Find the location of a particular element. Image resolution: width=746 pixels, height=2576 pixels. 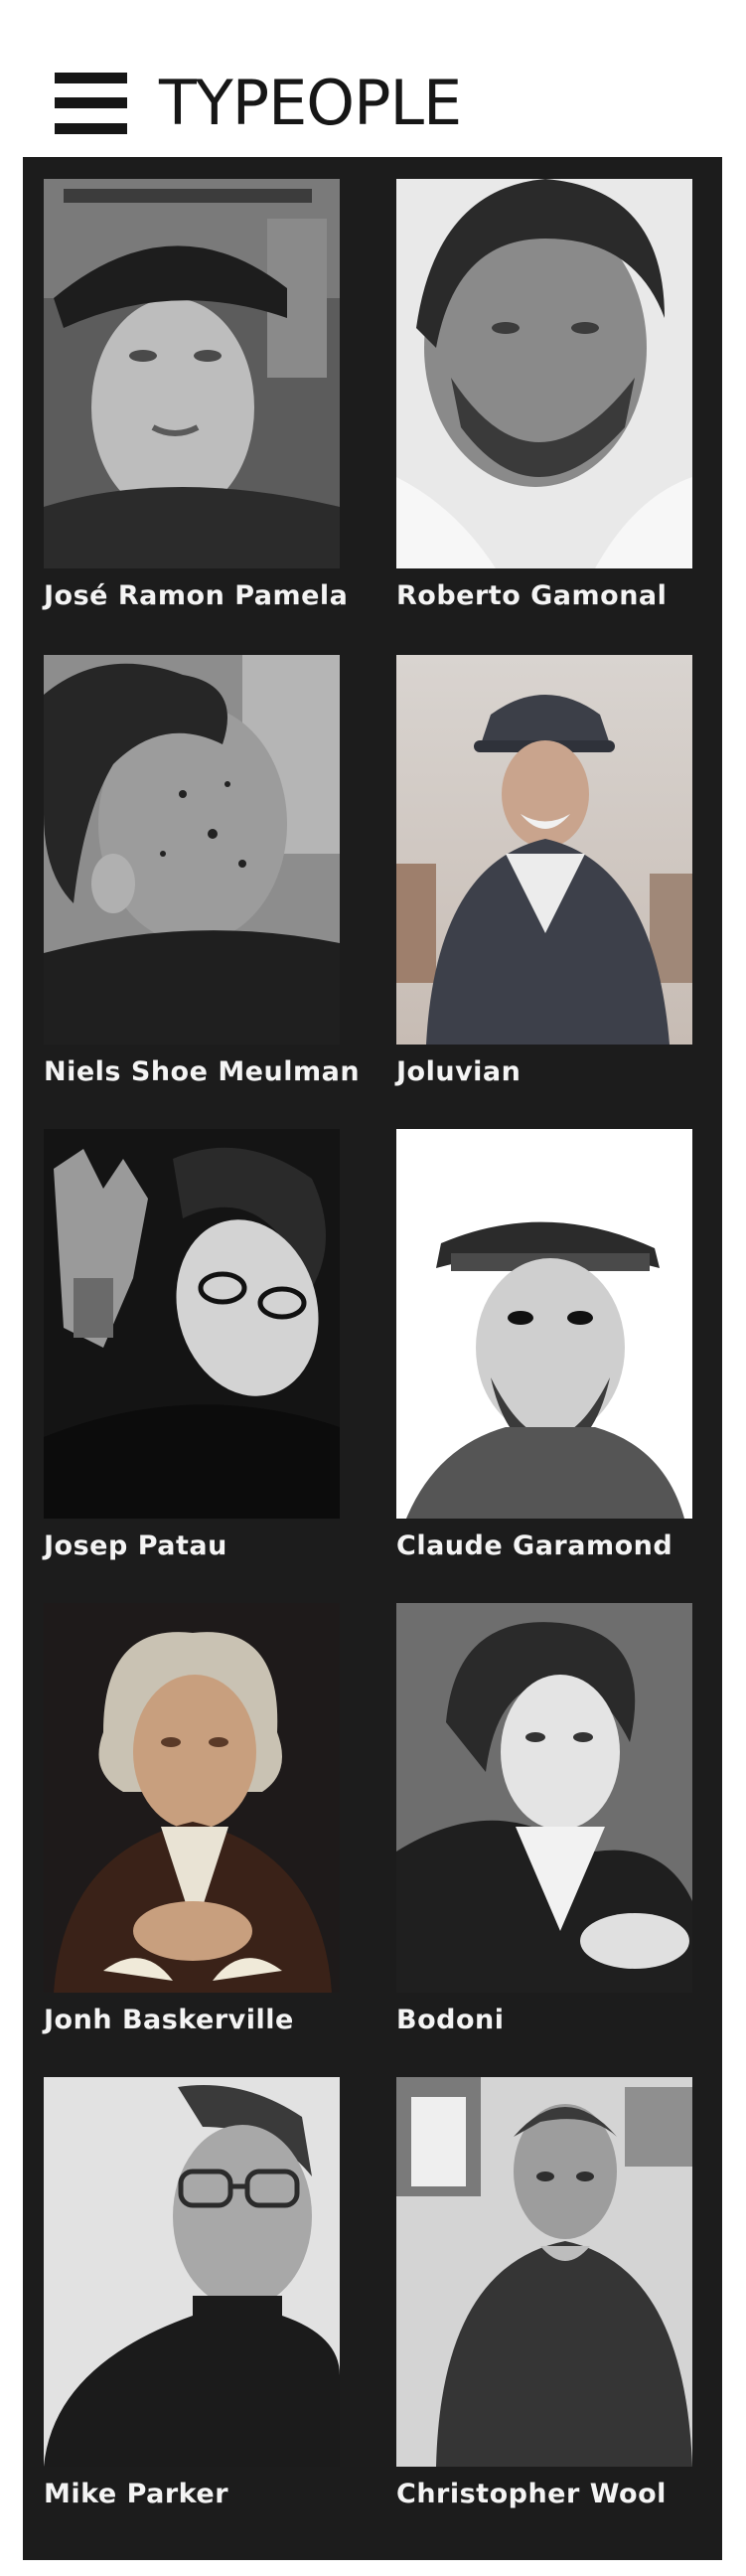

person-name: Bodoni is located at coordinates (571, 2020).